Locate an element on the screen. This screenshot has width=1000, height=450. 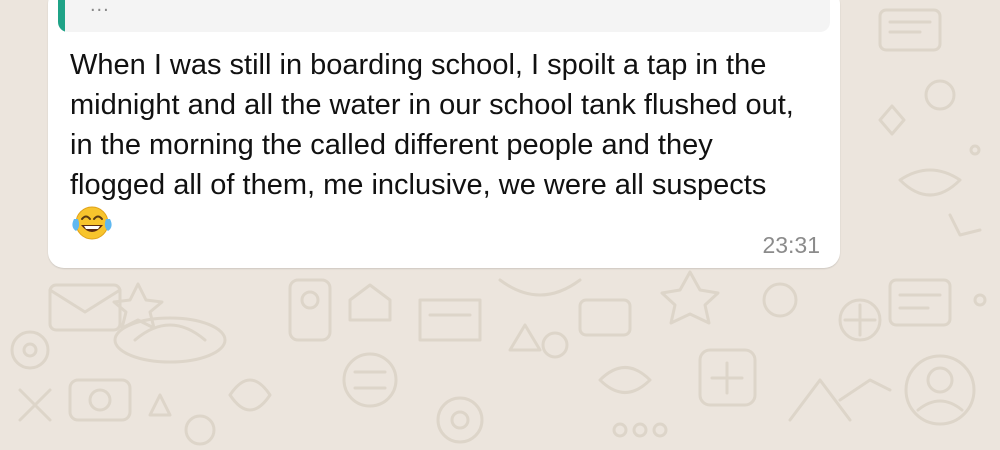
face-with-tears-of-joy-icon is located at coordinates (92, 223).